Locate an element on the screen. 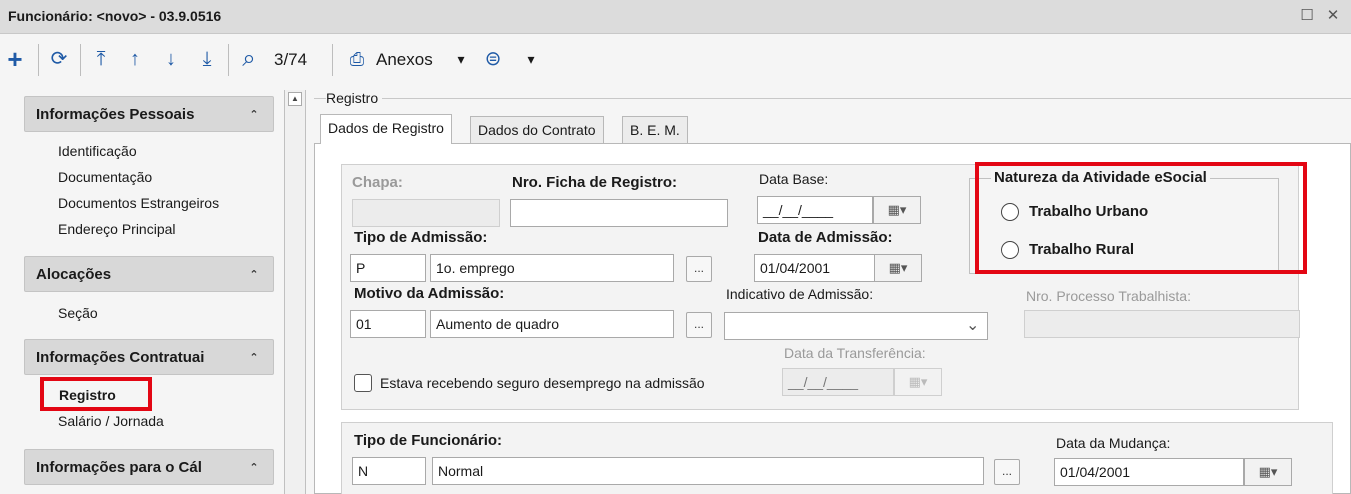  sidebar-item-salario-jornada: Salário / Jornada is located at coordinates (111, 421).